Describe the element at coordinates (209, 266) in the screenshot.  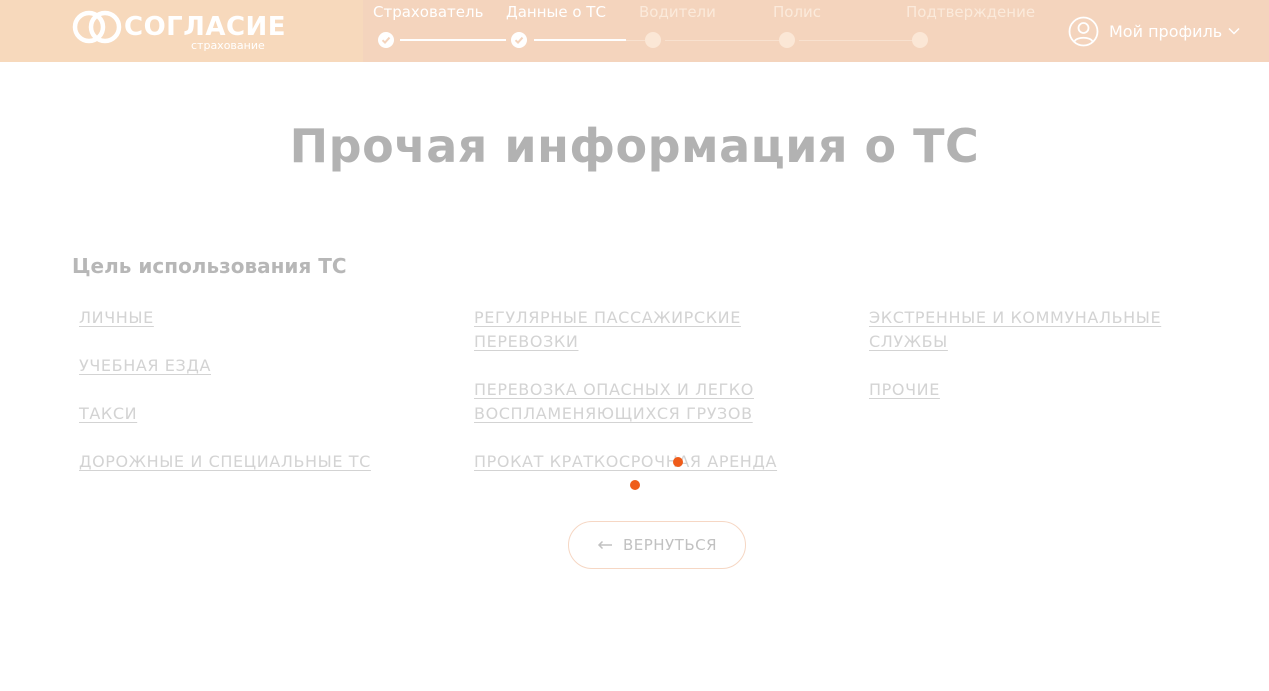
I see `section-title: Цель использования ТС` at that location.